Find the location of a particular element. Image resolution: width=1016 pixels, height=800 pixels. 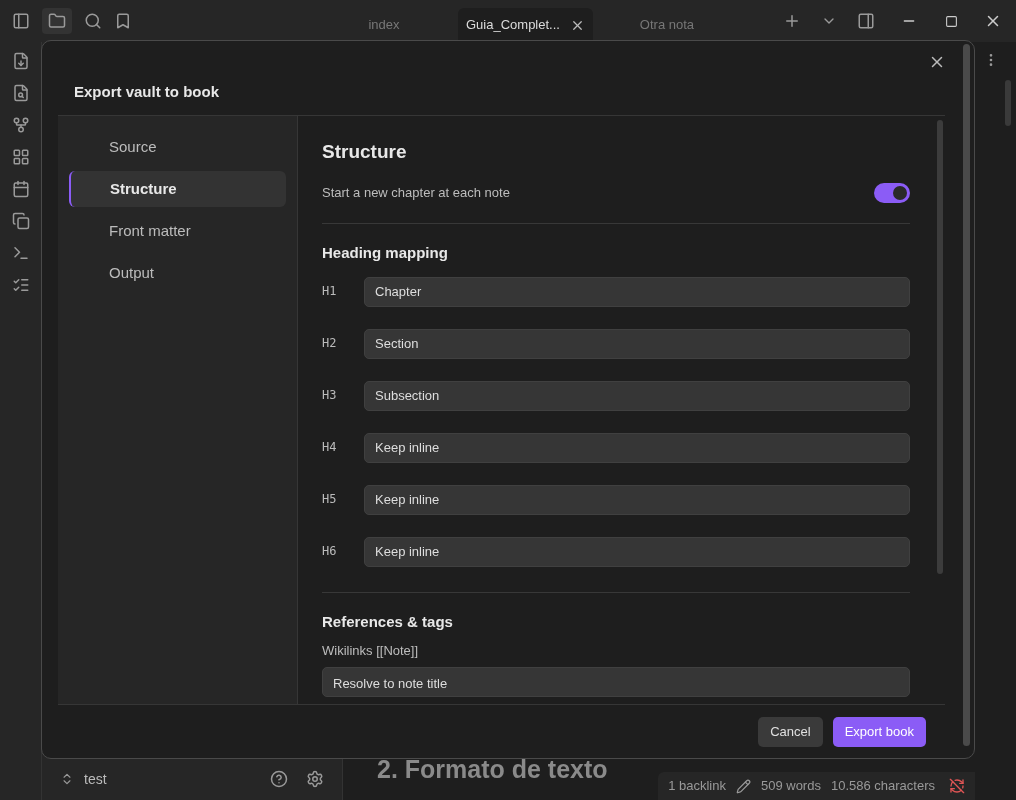

folder-icon is located at coordinates (57, 21).